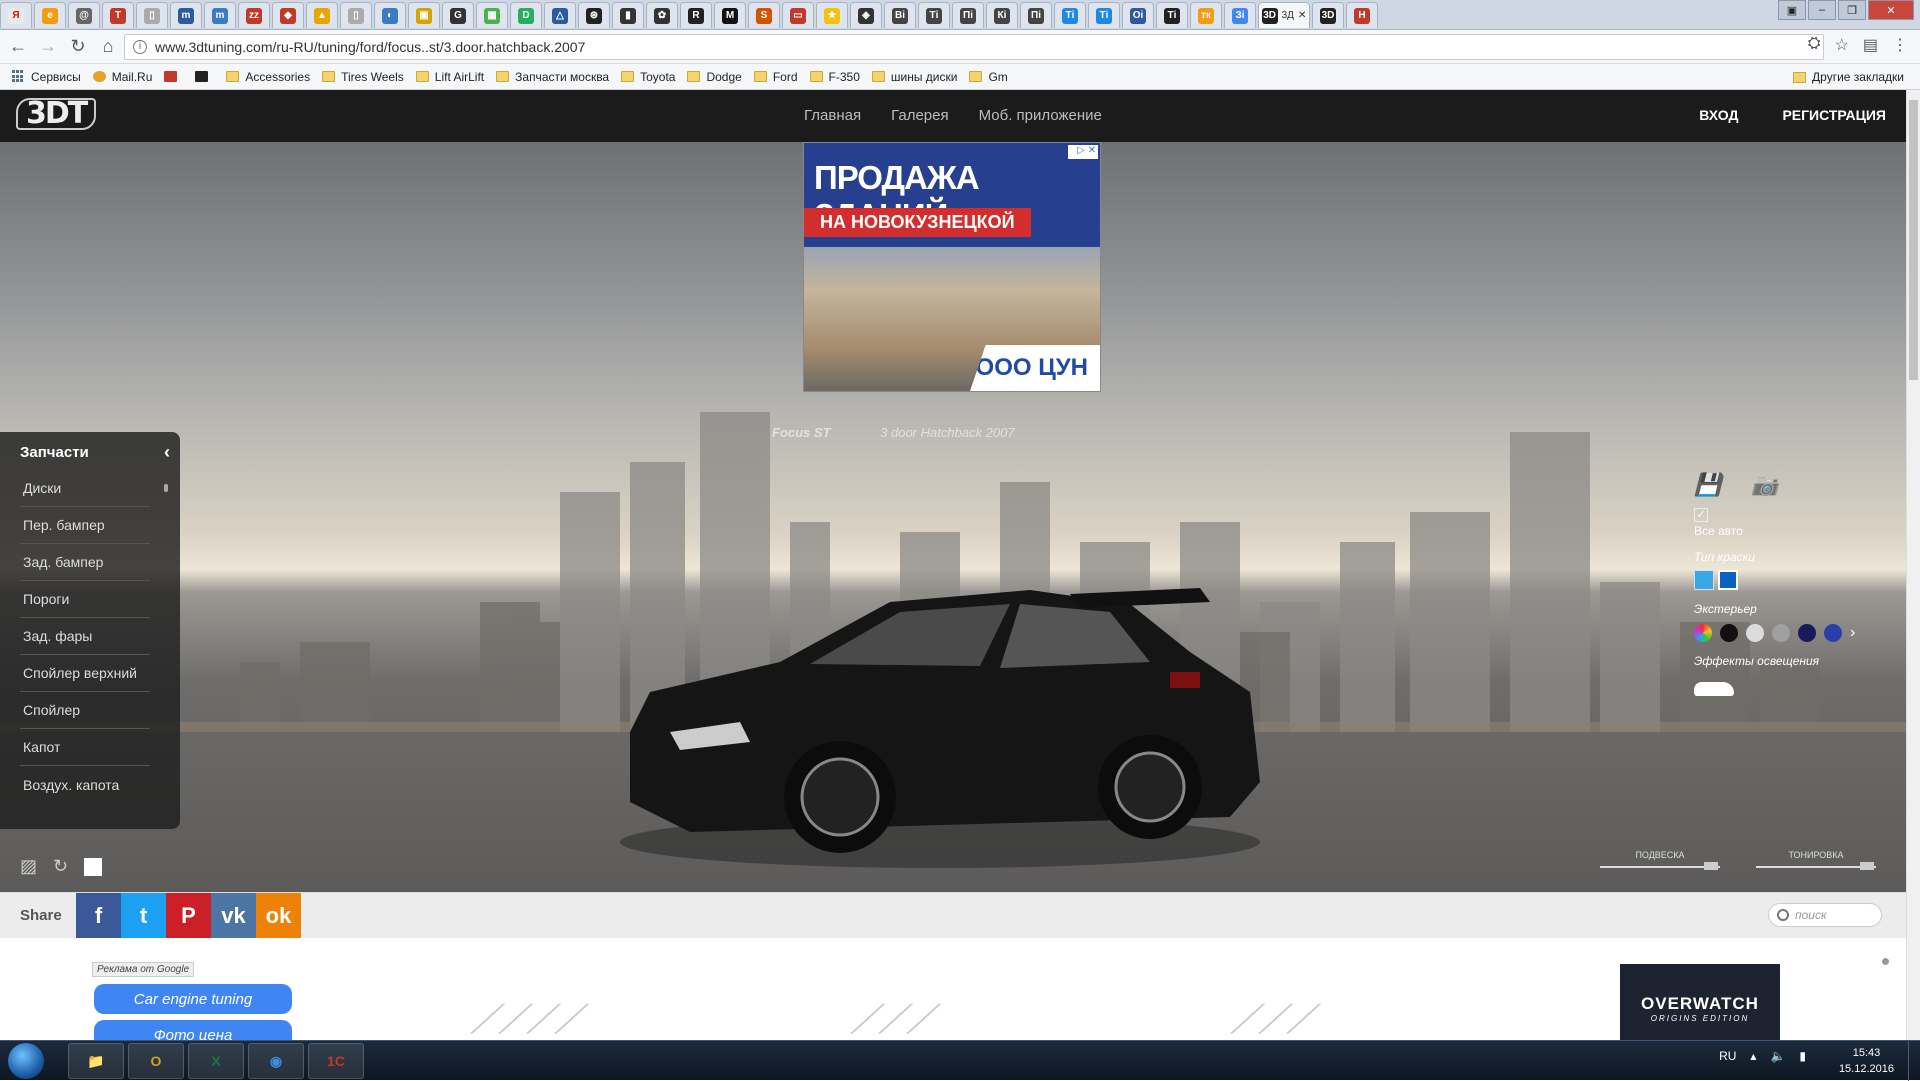 The height and width of the screenshot is (1081, 1920). What do you see at coordinates (268, 77) in the screenshot?
I see `bookmark-item: Accessories` at bounding box center [268, 77].